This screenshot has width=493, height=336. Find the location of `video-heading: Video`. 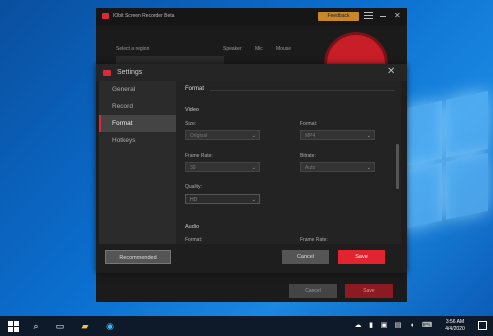

video-heading: Video is located at coordinates (192, 110).